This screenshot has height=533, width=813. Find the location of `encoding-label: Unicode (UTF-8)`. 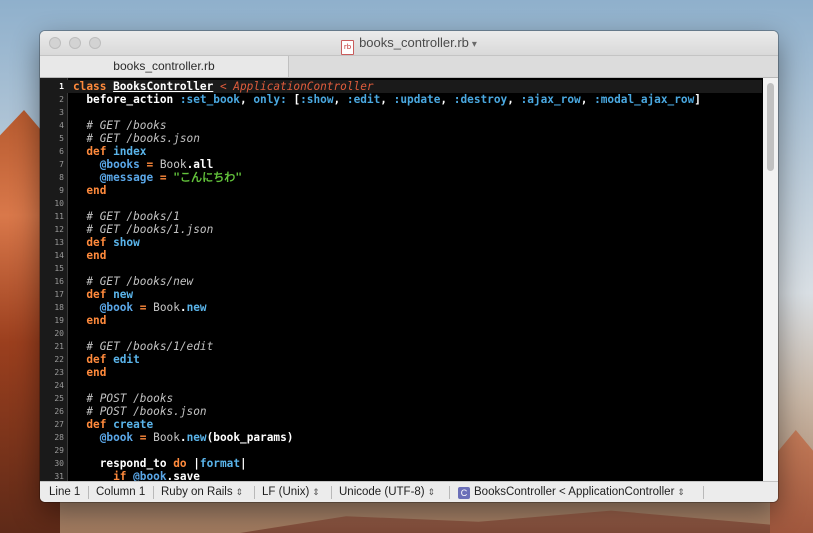

encoding-label: Unicode (UTF-8) is located at coordinates (382, 492).